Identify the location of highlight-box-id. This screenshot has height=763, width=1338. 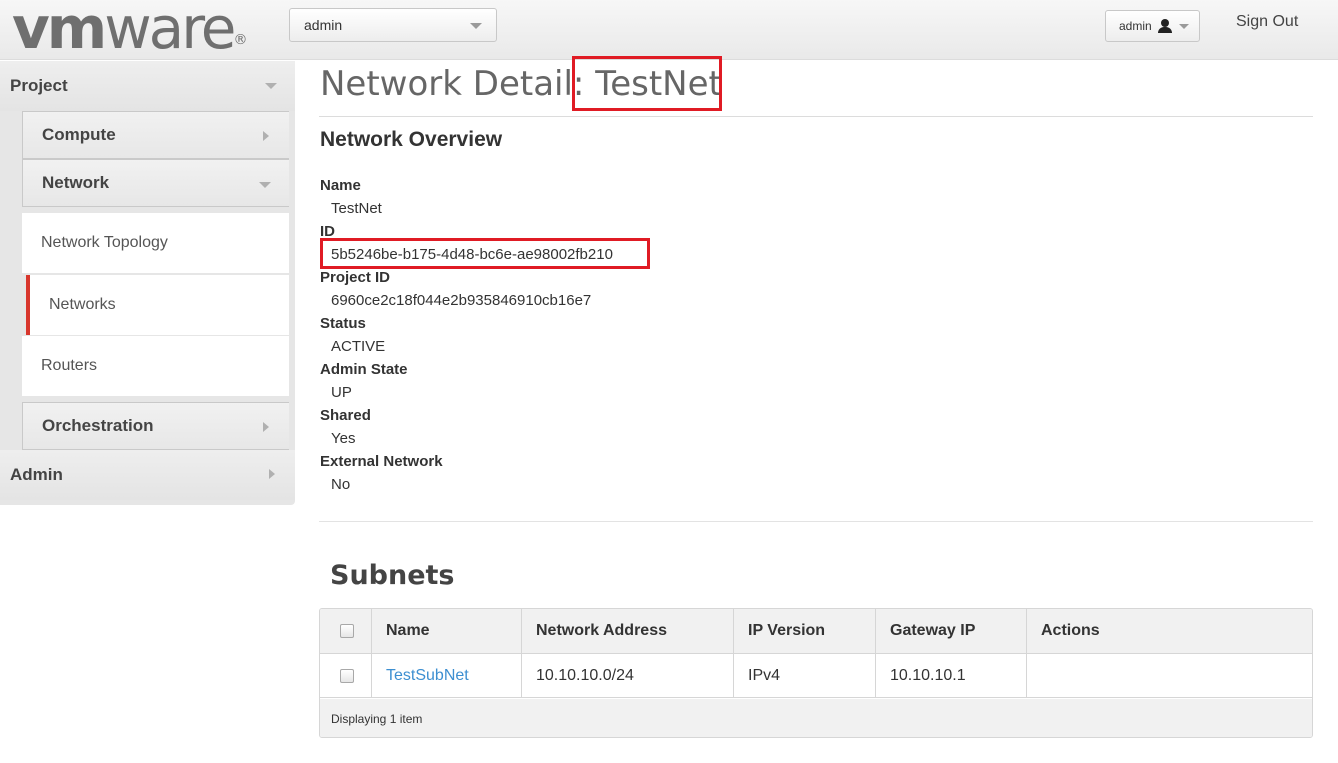
(485, 253).